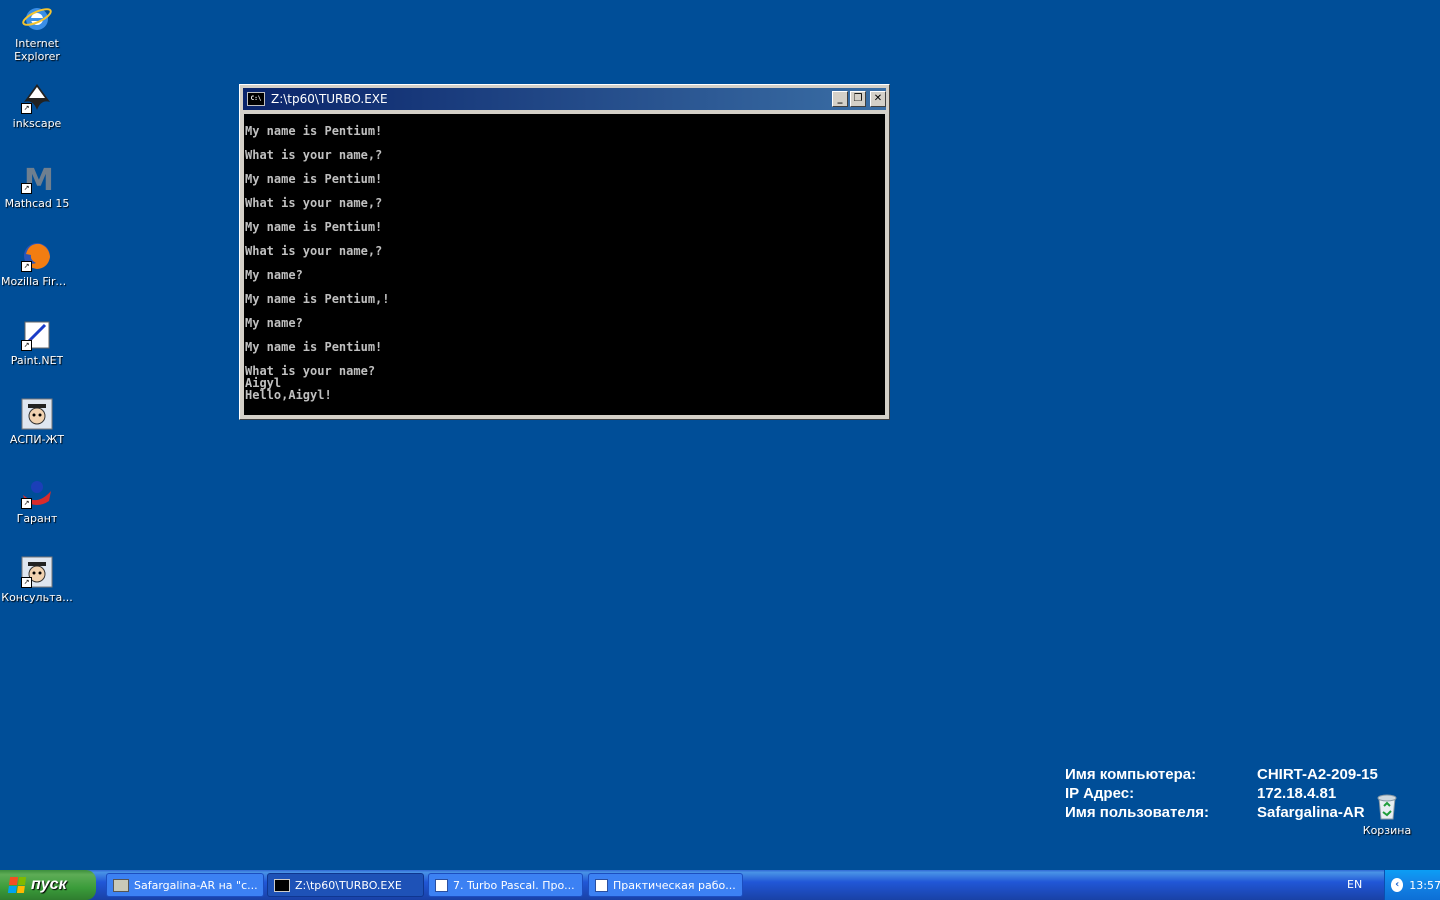  Describe the element at coordinates (17, 885) in the screenshot. I see `windows-flag-icon` at that location.